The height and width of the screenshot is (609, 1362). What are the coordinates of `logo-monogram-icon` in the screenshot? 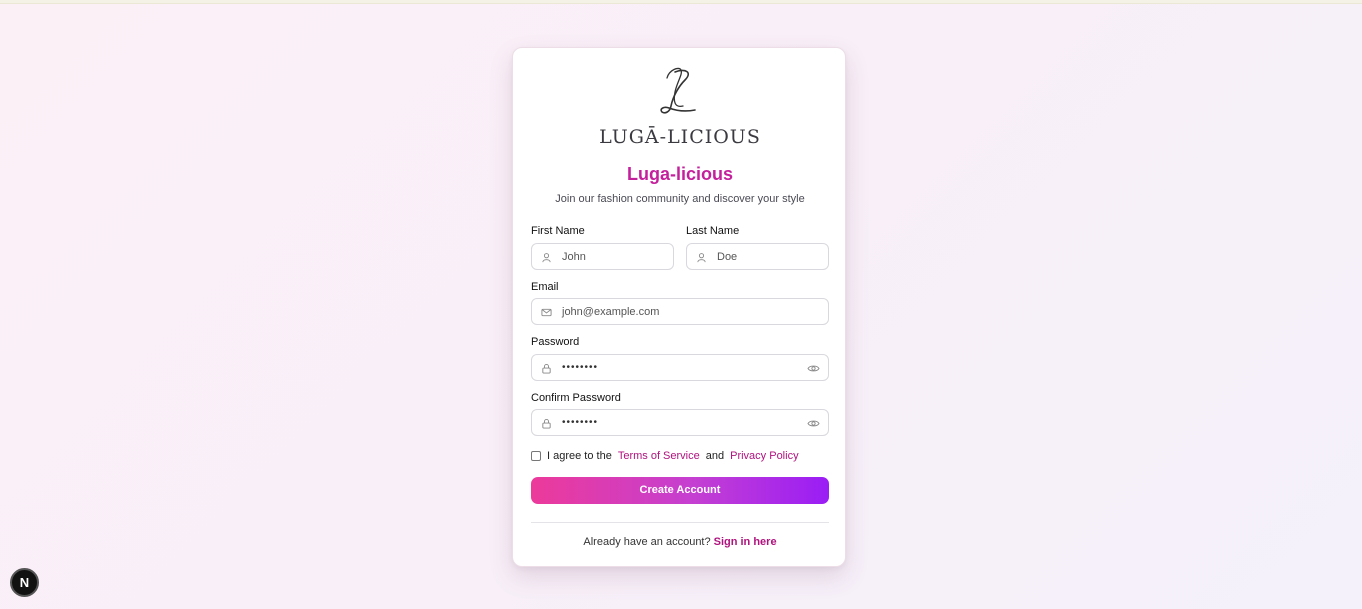 It's located at (678, 90).